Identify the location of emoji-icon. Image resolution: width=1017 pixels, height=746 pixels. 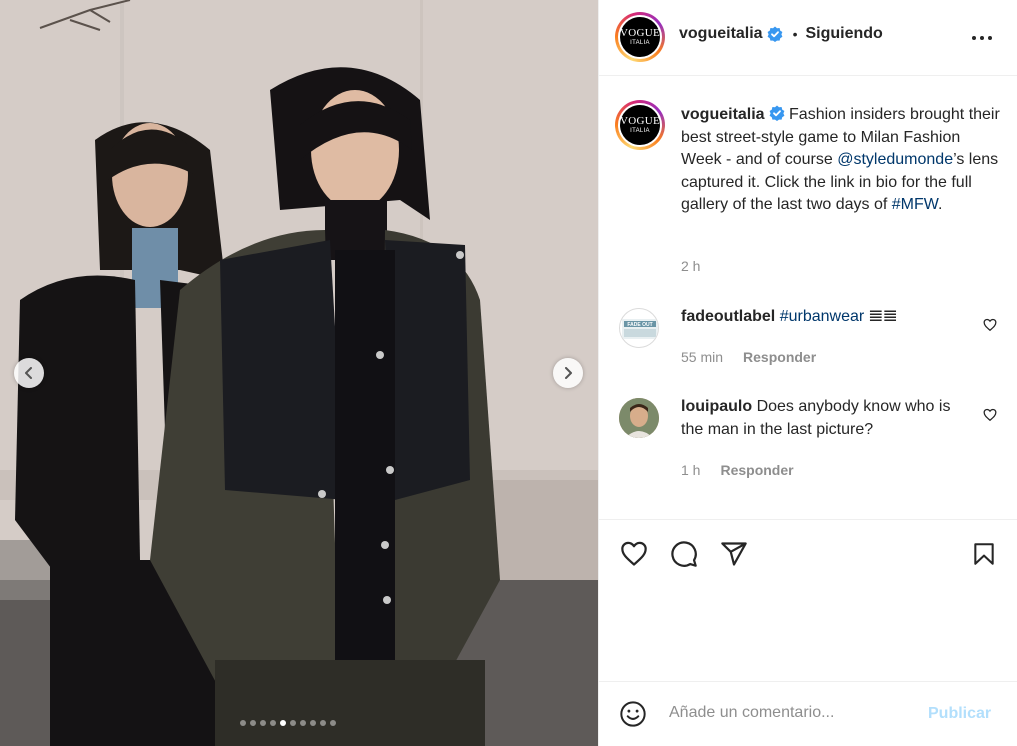
(633, 714).